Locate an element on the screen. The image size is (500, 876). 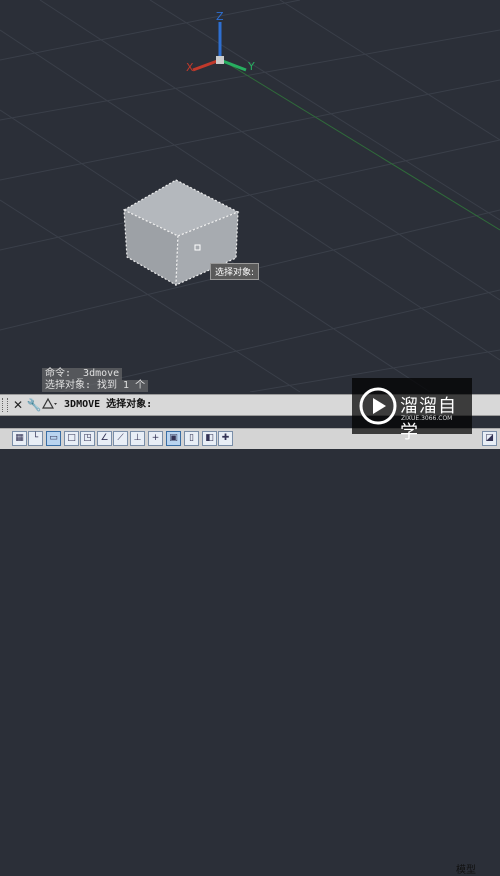
wrench-icon: 🔧 is located at coordinates (34, 405).